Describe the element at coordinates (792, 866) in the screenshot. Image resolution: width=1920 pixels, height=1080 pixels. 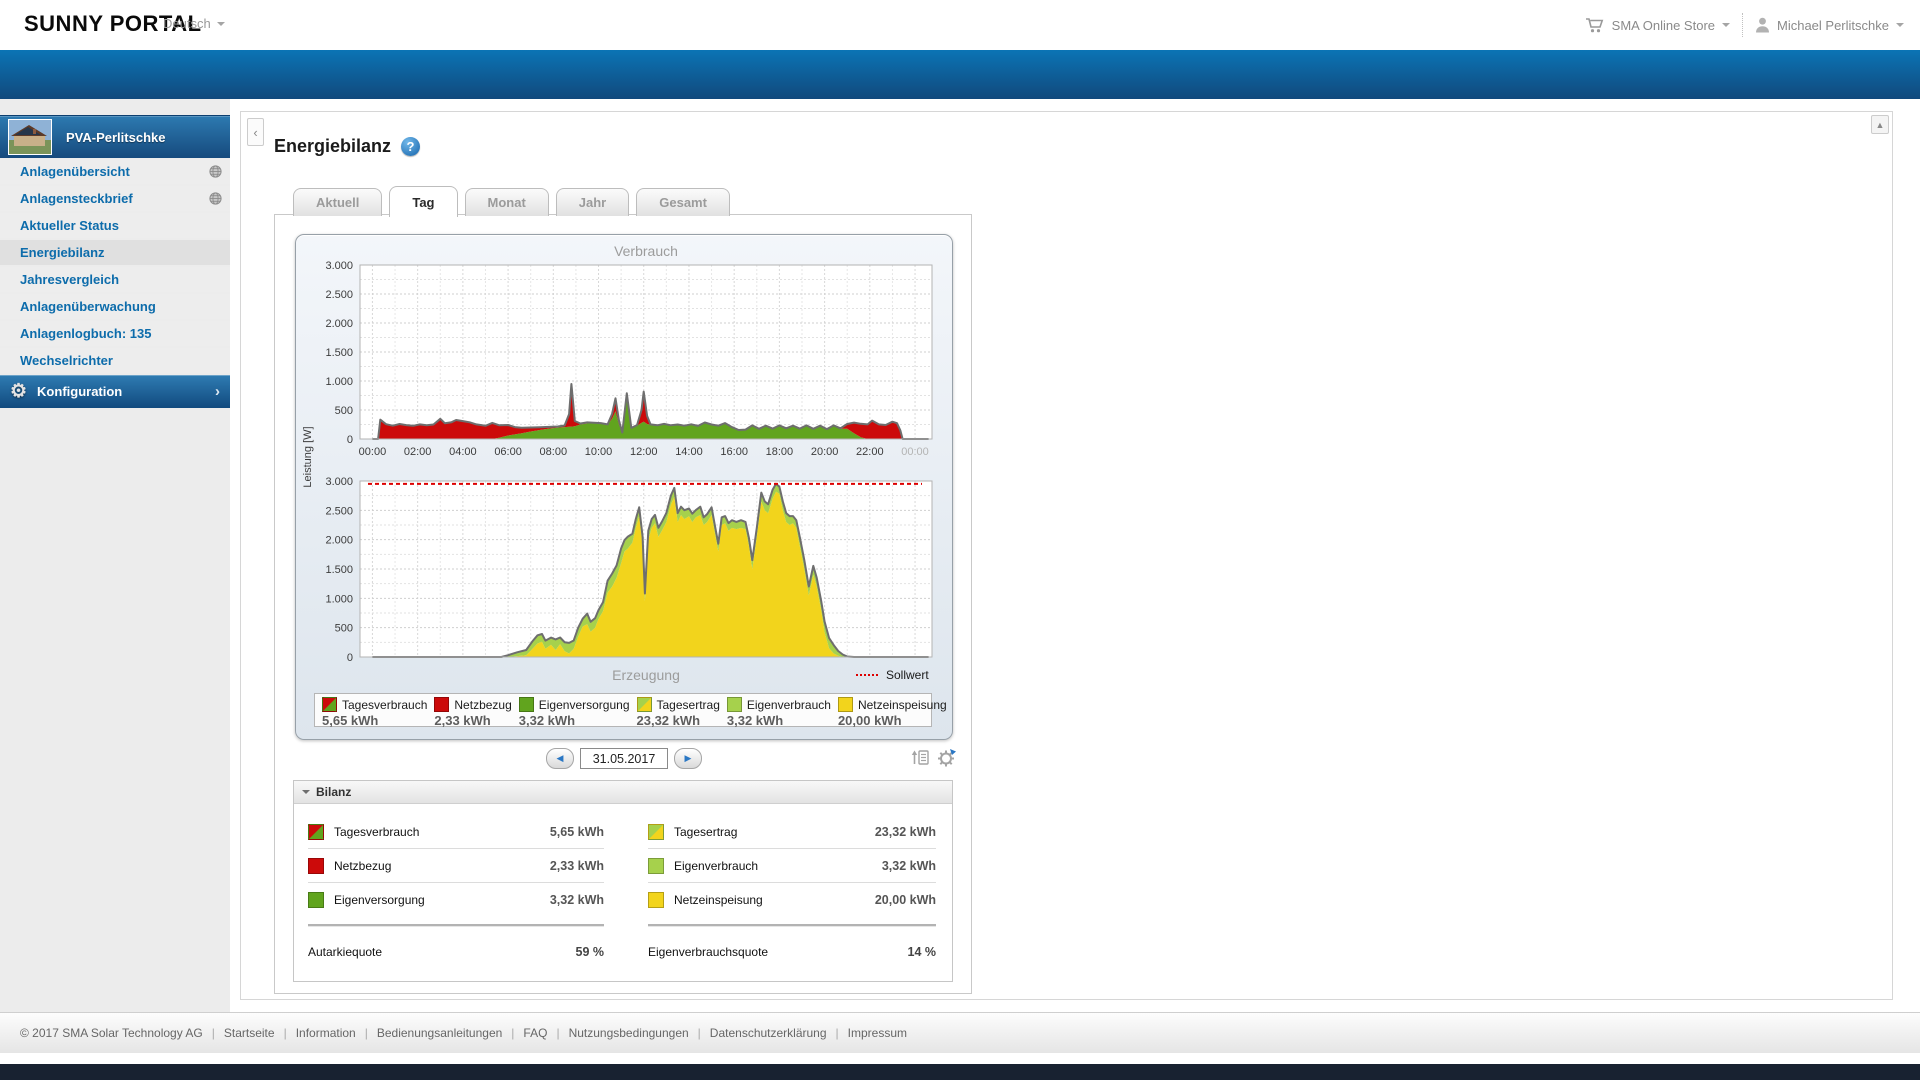
I see `bilanz-row: Eigenverbrauch 3,32 kWh` at that location.